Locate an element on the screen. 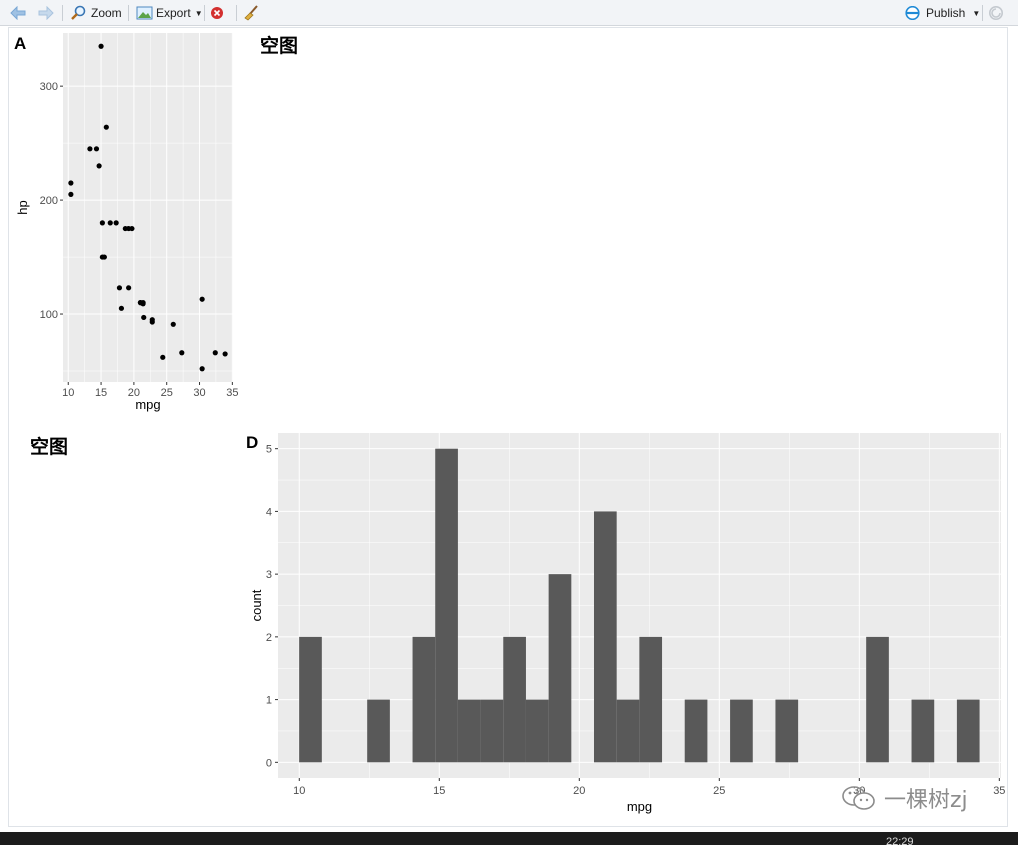  y-tick-label: 300 is located at coordinates (49, 87).